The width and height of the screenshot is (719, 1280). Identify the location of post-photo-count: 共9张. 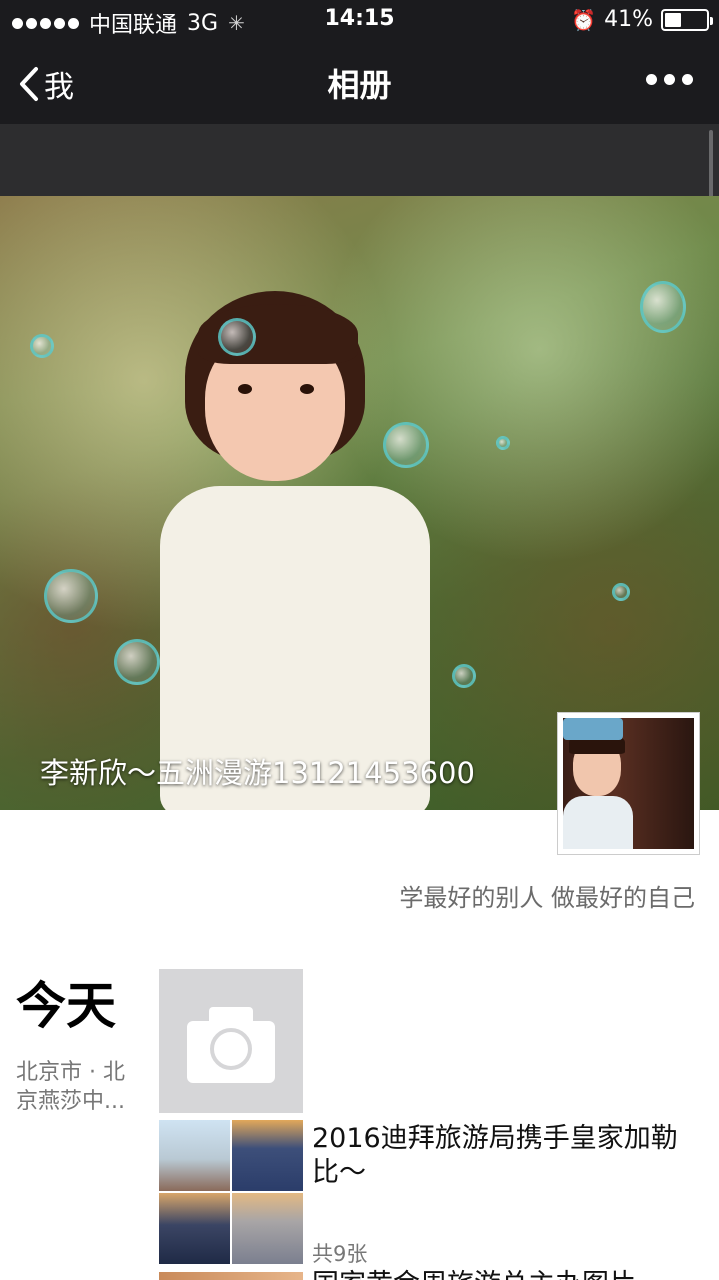
(340, 1254).